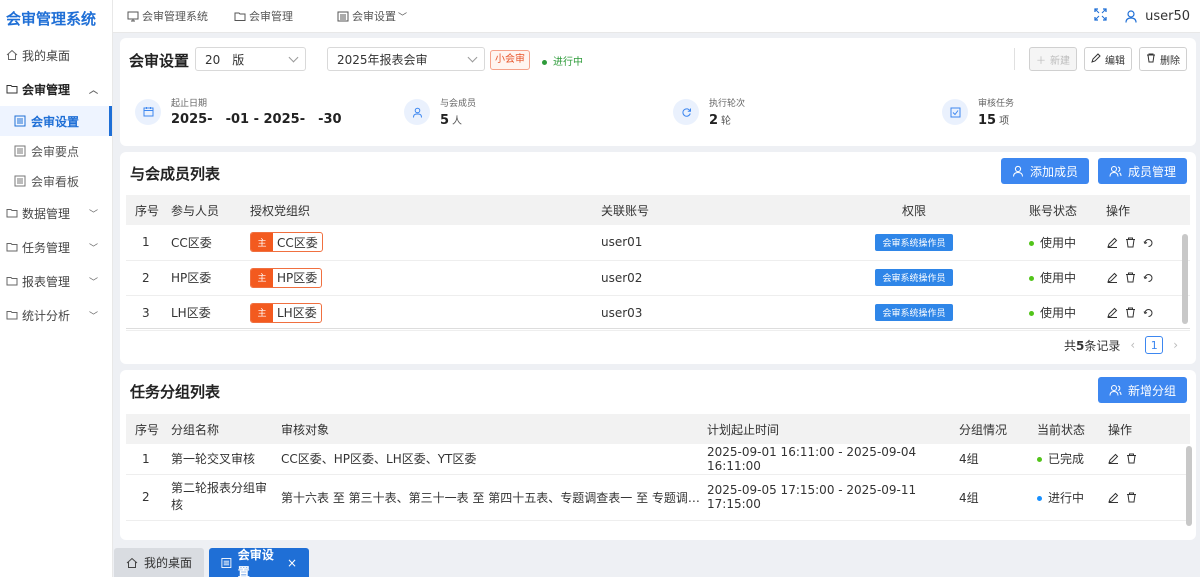 The height and width of the screenshot is (577, 1200). What do you see at coordinates (259, 562) in the screenshot?
I see `tab-review-settings: 会审设置 ×` at bounding box center [259, 562].